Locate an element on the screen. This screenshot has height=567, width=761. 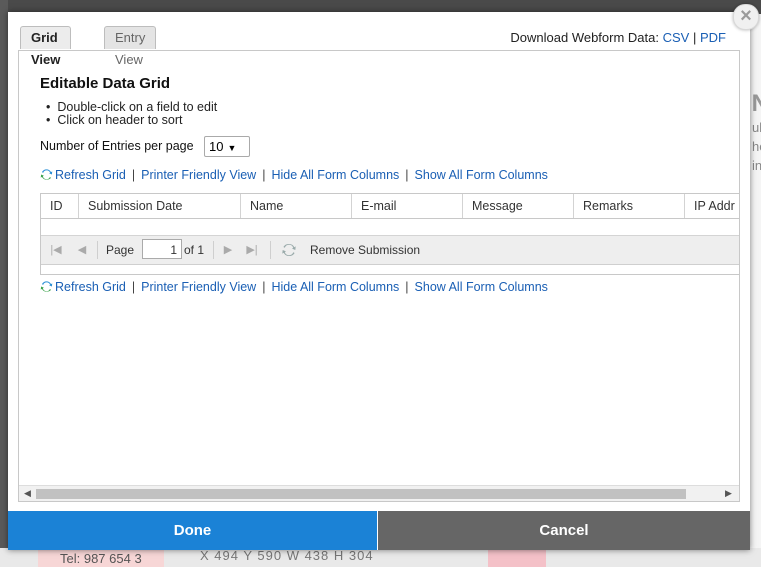
modal-footer: Done Cancel is located at coordinates (379, 530).